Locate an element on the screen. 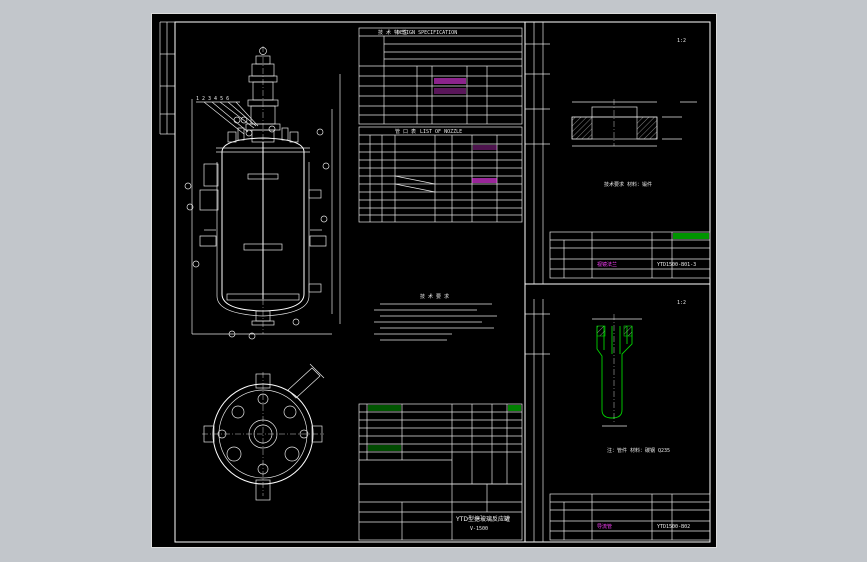 The height and width of the screenshot is (562, 867). title-block-code: V-1500 is located at coordinates (479, 529).